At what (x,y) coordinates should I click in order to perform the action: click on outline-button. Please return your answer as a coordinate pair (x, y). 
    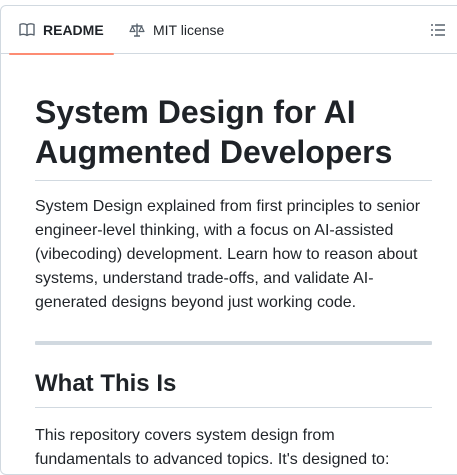
    Looking at the image, I should click on (438, 30).